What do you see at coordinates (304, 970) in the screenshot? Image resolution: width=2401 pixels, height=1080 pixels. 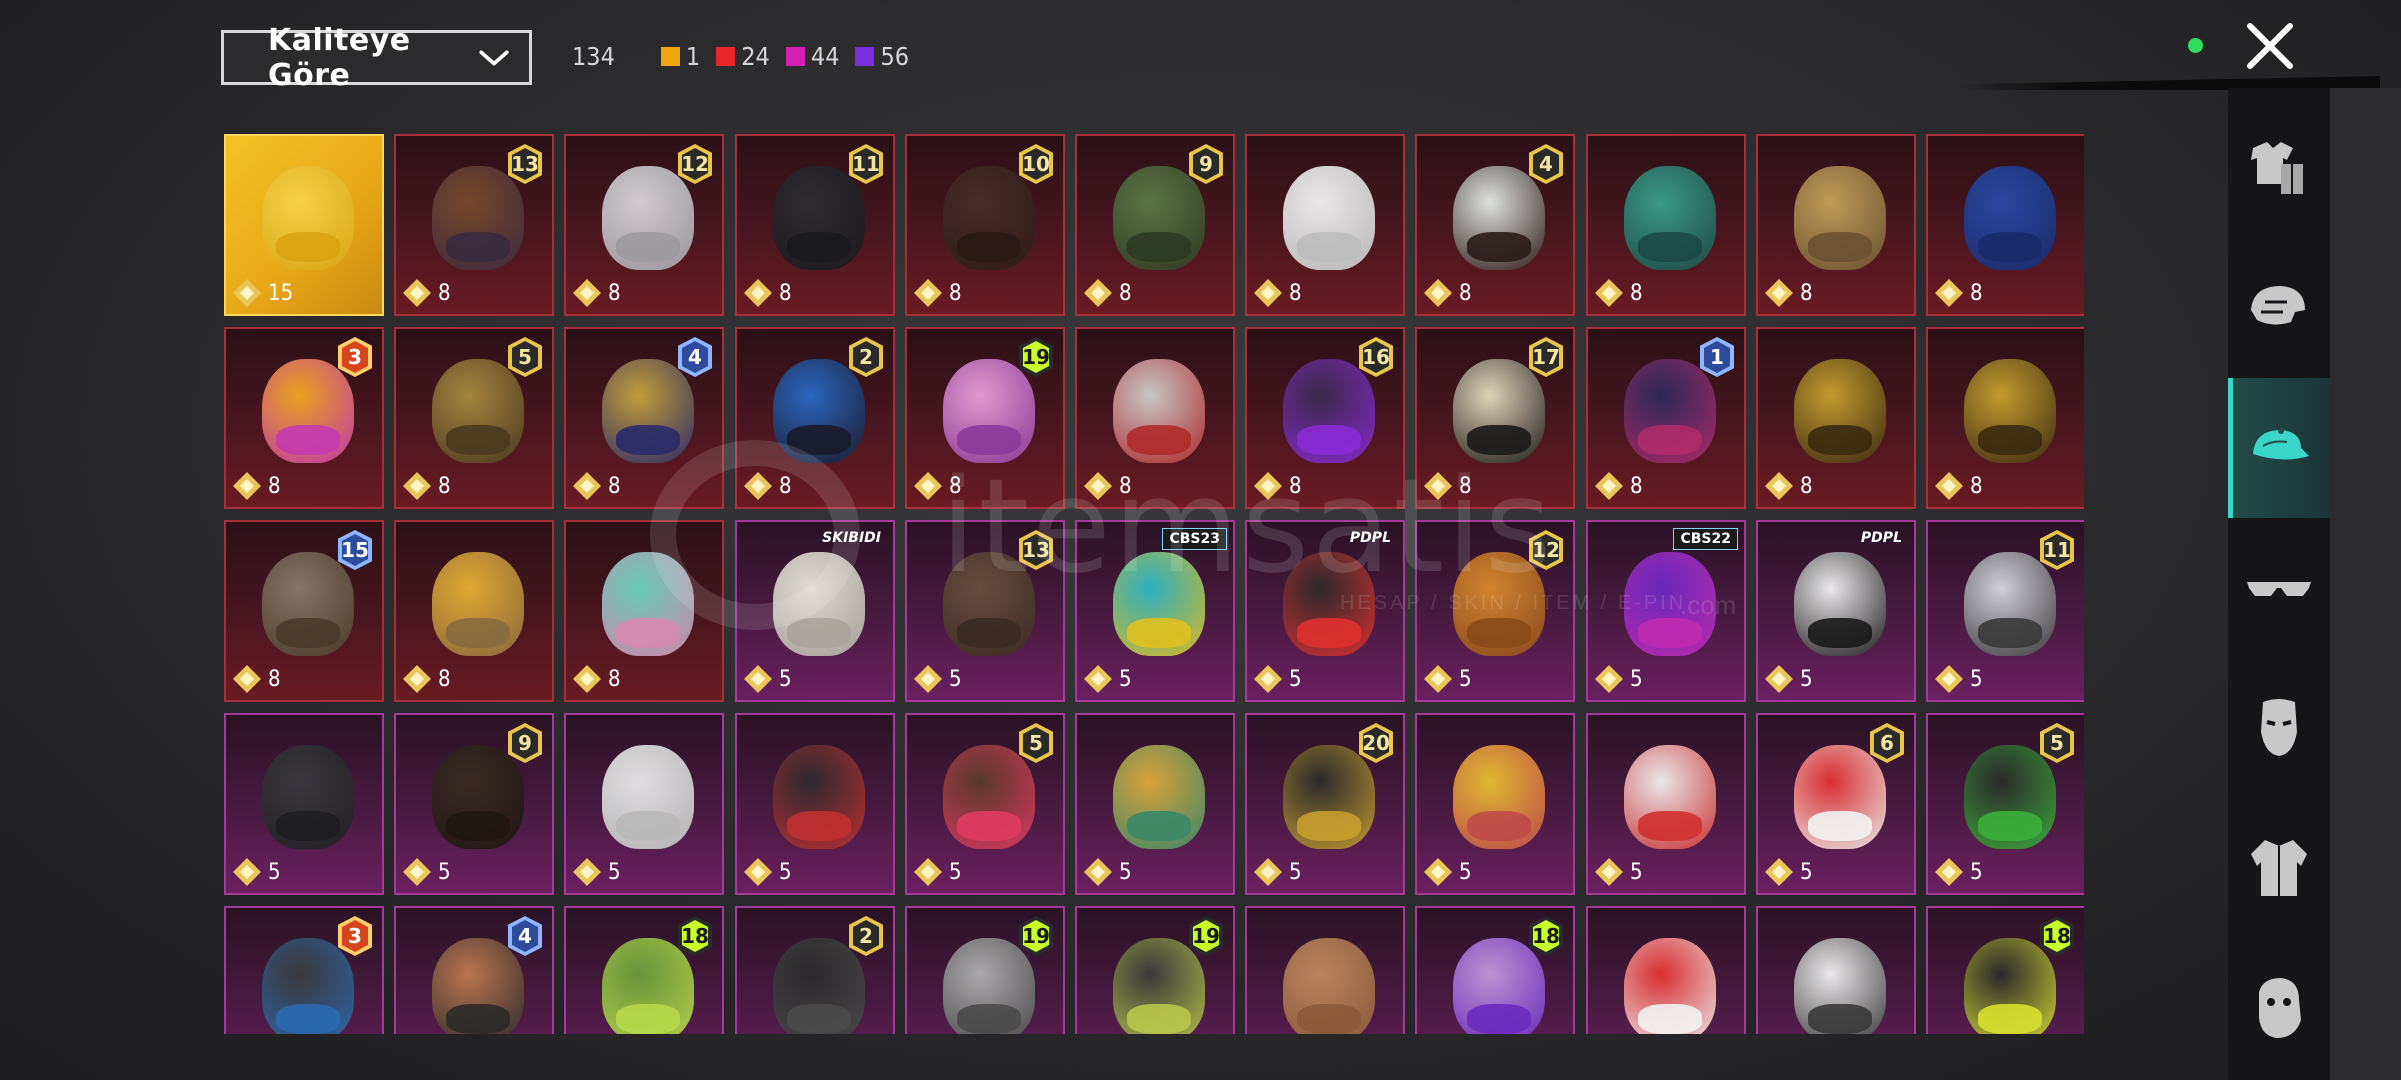 I see `inventory-item: 3` at bounding box center [304, 970].